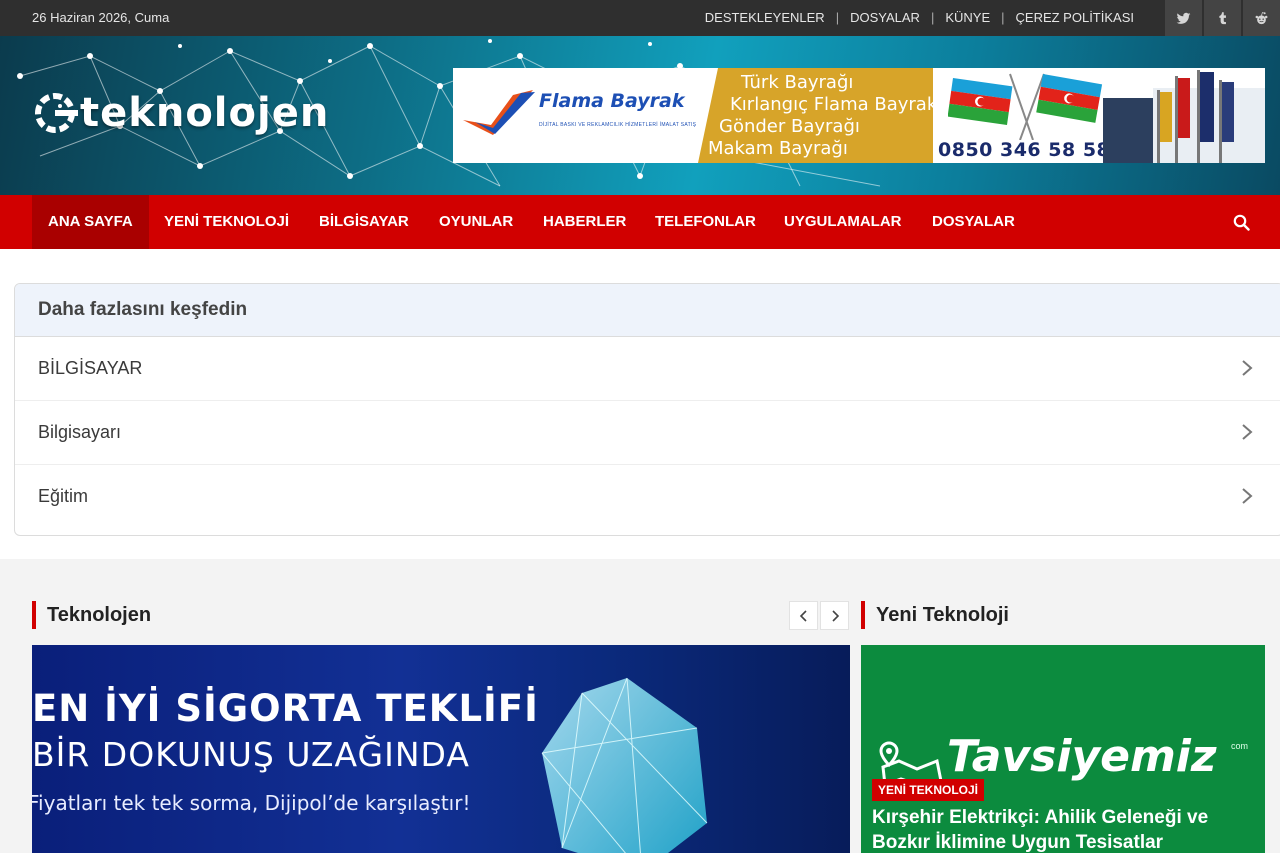  I want to click on social-links, so click(1221, 18).